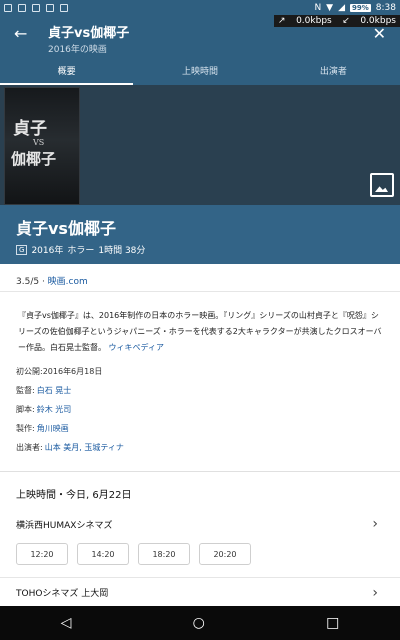  Describe the element at coordinates (64, 525) in the screenshot. I see `theater-name: 横浜西HUMAXシネマズ` at that location.